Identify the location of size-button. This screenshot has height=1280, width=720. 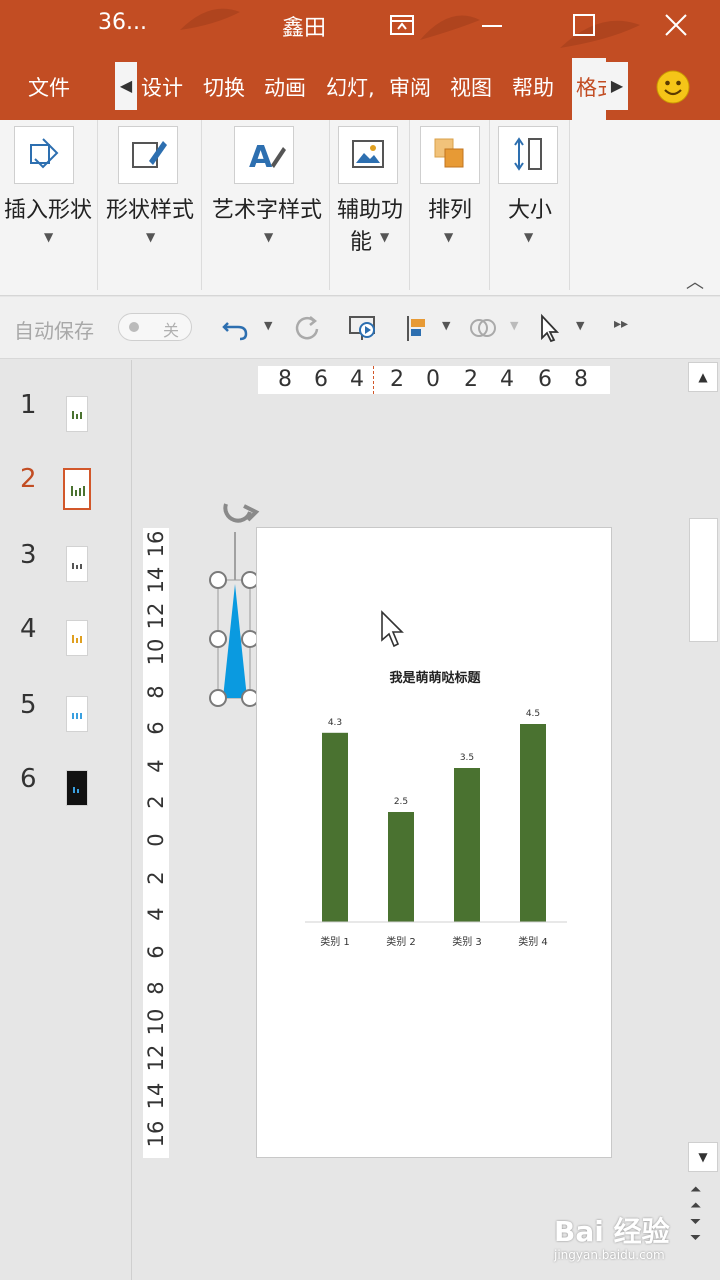
(528, 155).